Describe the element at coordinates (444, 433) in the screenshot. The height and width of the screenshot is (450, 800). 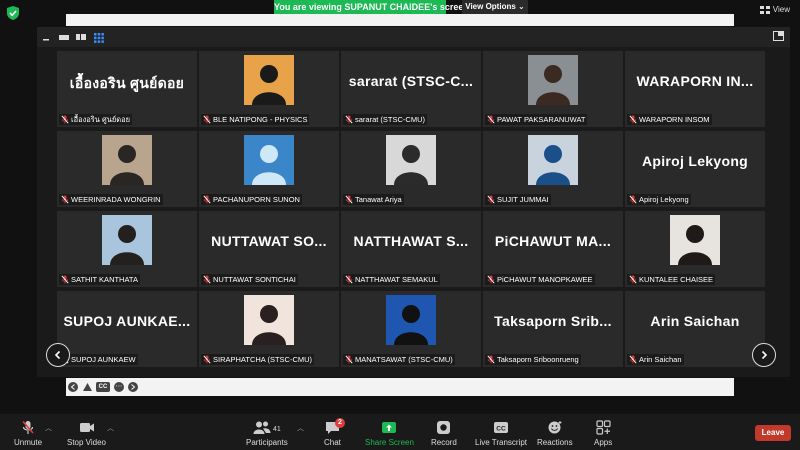
I see `record-button: Record` at that location.